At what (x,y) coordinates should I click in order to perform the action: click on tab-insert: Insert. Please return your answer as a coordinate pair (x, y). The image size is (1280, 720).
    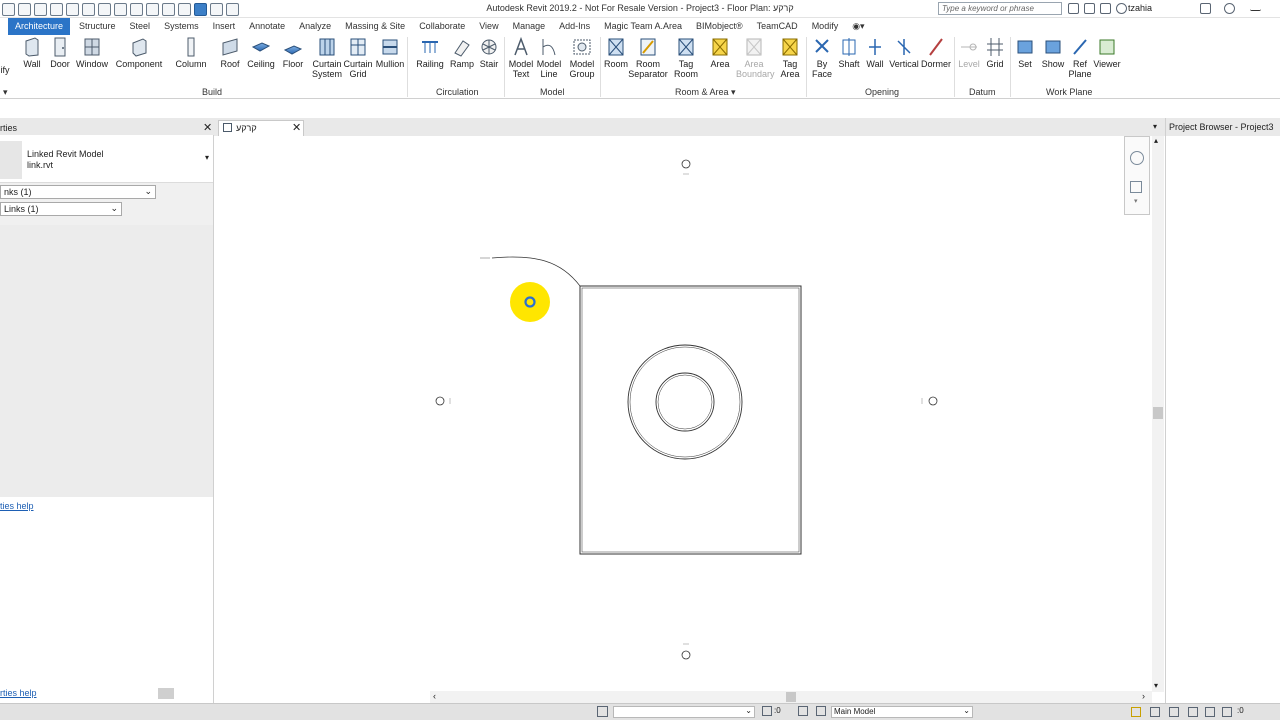
    Looking at the image, I should click on (224, 26).